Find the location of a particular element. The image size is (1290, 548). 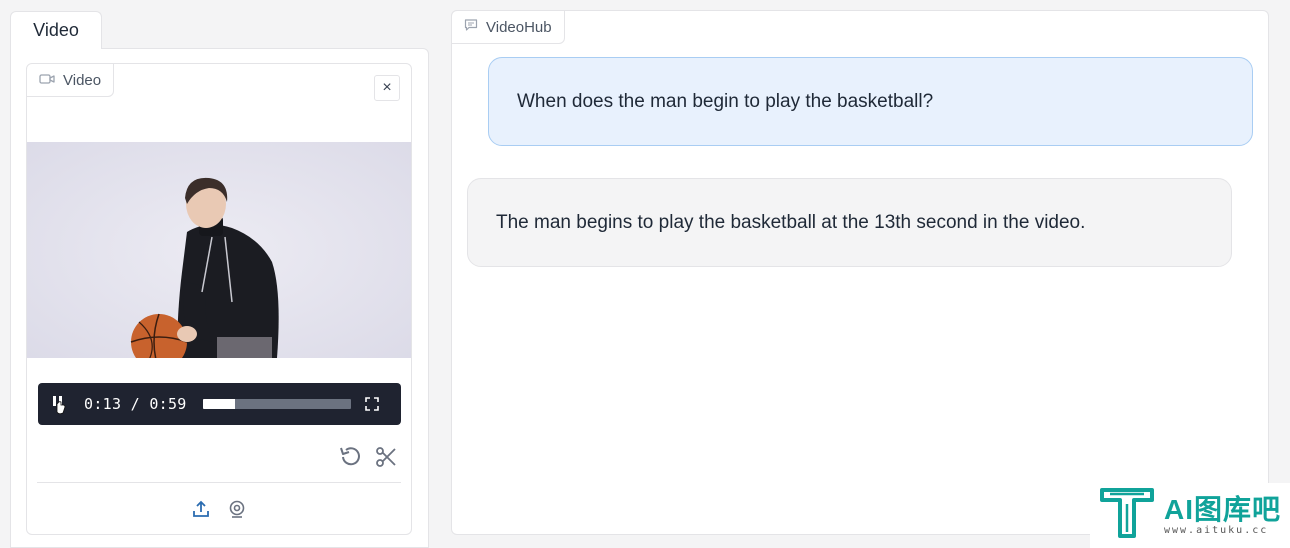

video-frame is located at coordinates (219, 250).